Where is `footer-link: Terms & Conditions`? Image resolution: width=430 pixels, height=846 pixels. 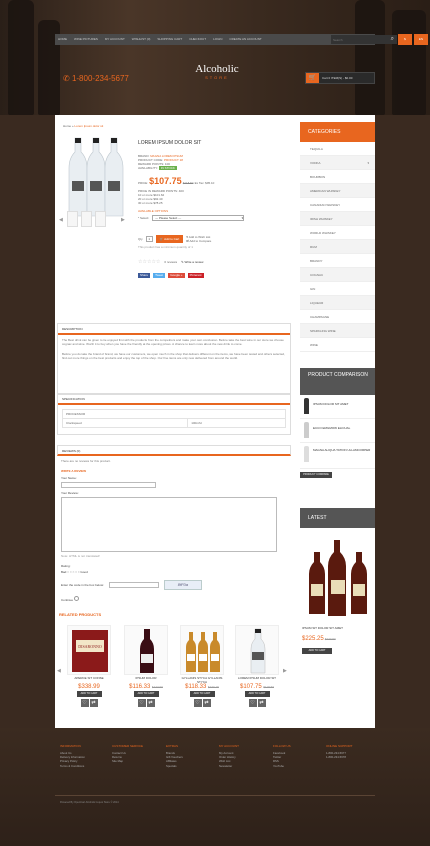 footer-link: Terms & Conditions is located at coordinates (85, 766).